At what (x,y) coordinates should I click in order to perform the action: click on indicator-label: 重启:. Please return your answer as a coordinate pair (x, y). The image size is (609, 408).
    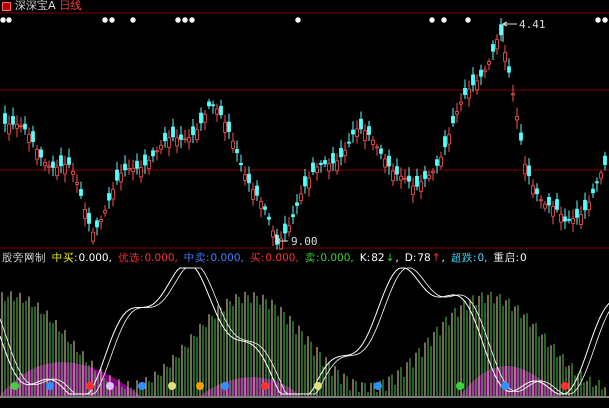
    Looking at the image, I should click on (506, 258).